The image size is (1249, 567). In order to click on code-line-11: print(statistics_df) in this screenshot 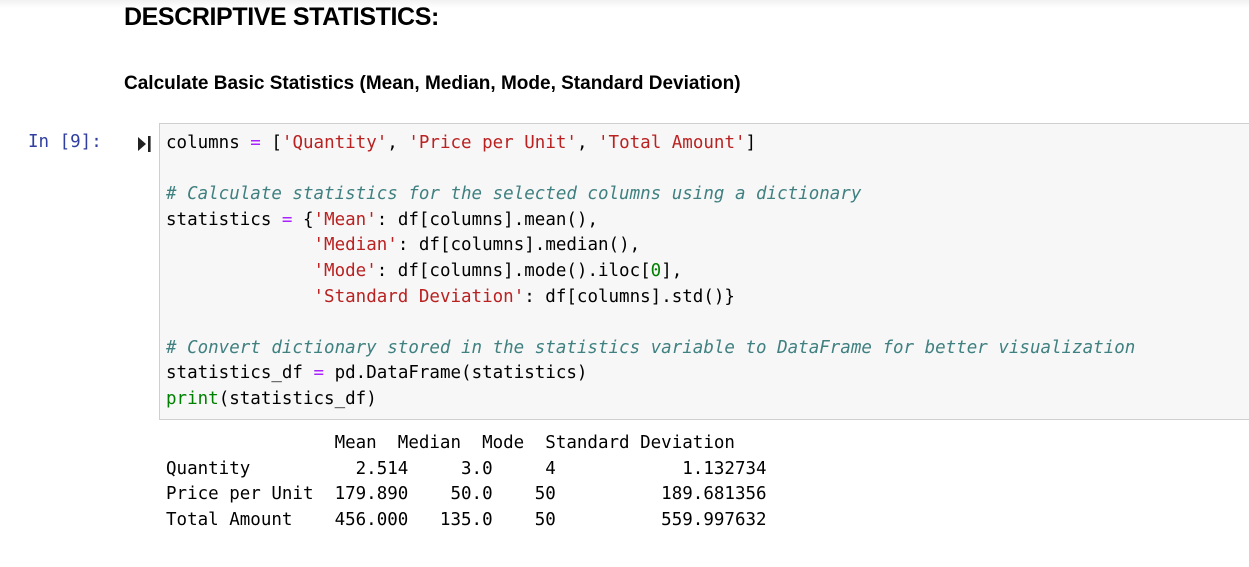, I will do `click(271, 398)`.